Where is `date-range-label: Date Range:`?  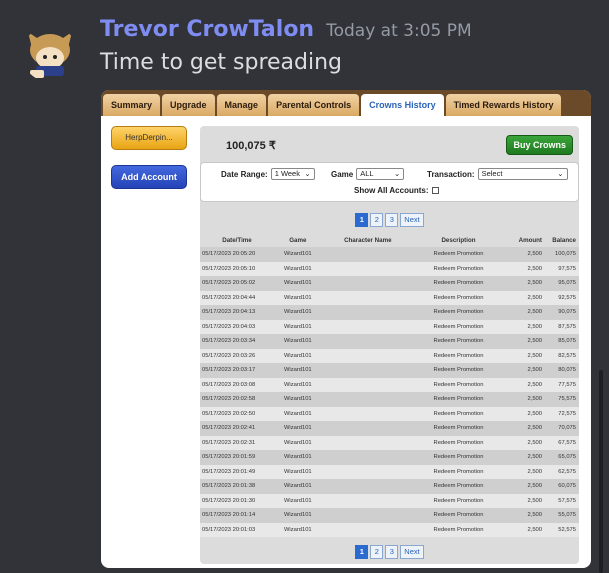 date-range-label: Date Range: is located at coordinates (244, 174).